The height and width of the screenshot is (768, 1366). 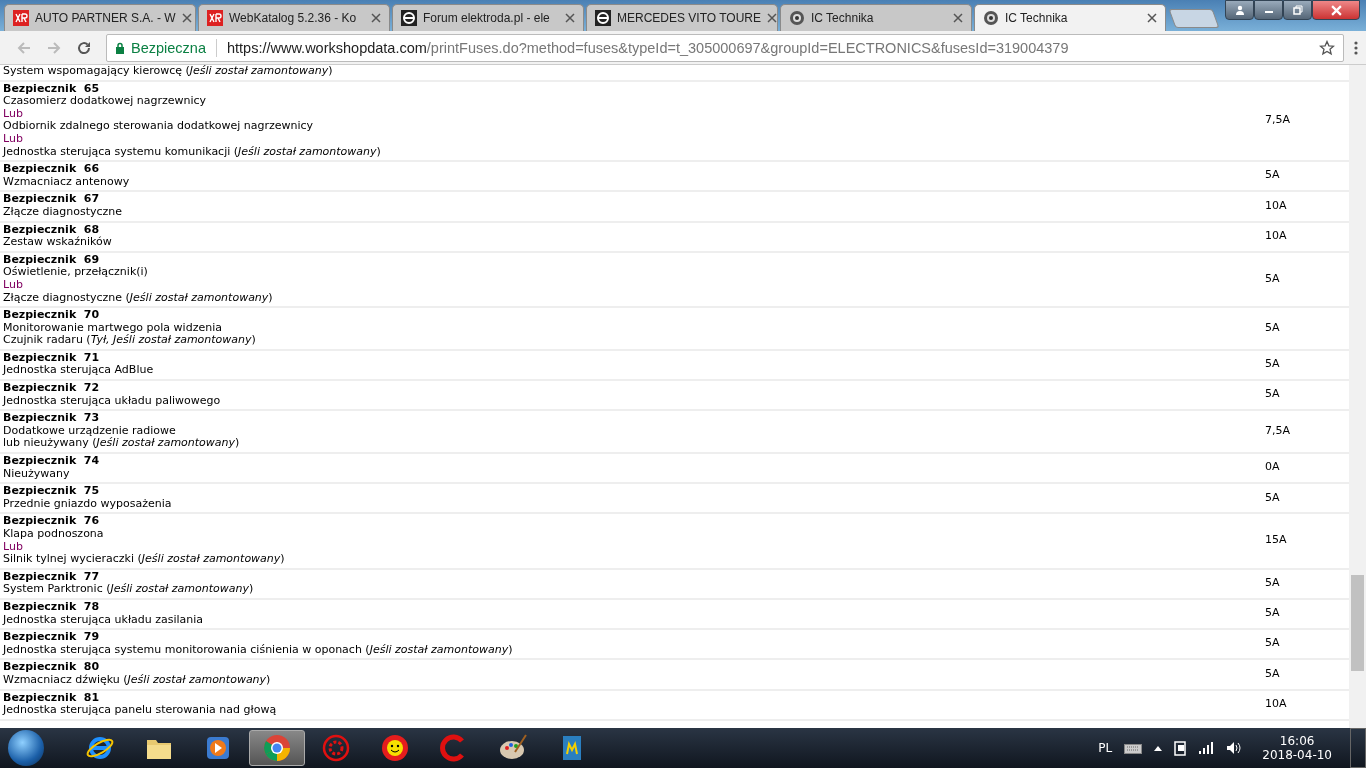 I want to click on device-line: Wzmacniacz dźwięku (Jeśli został zamontowany), so click(x=137, y=680).